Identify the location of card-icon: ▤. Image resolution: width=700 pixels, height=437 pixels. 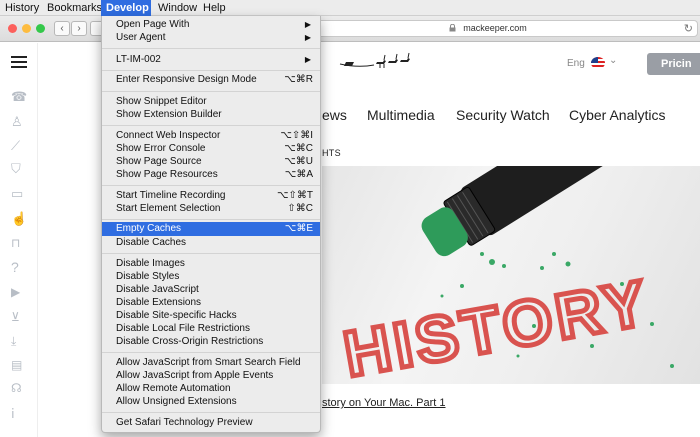
(16, 365).